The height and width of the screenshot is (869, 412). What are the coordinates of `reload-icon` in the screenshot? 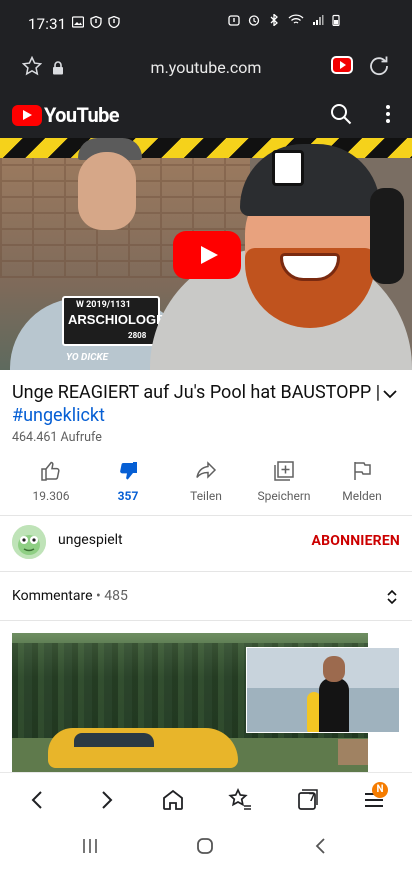 It's located at (379, 66).